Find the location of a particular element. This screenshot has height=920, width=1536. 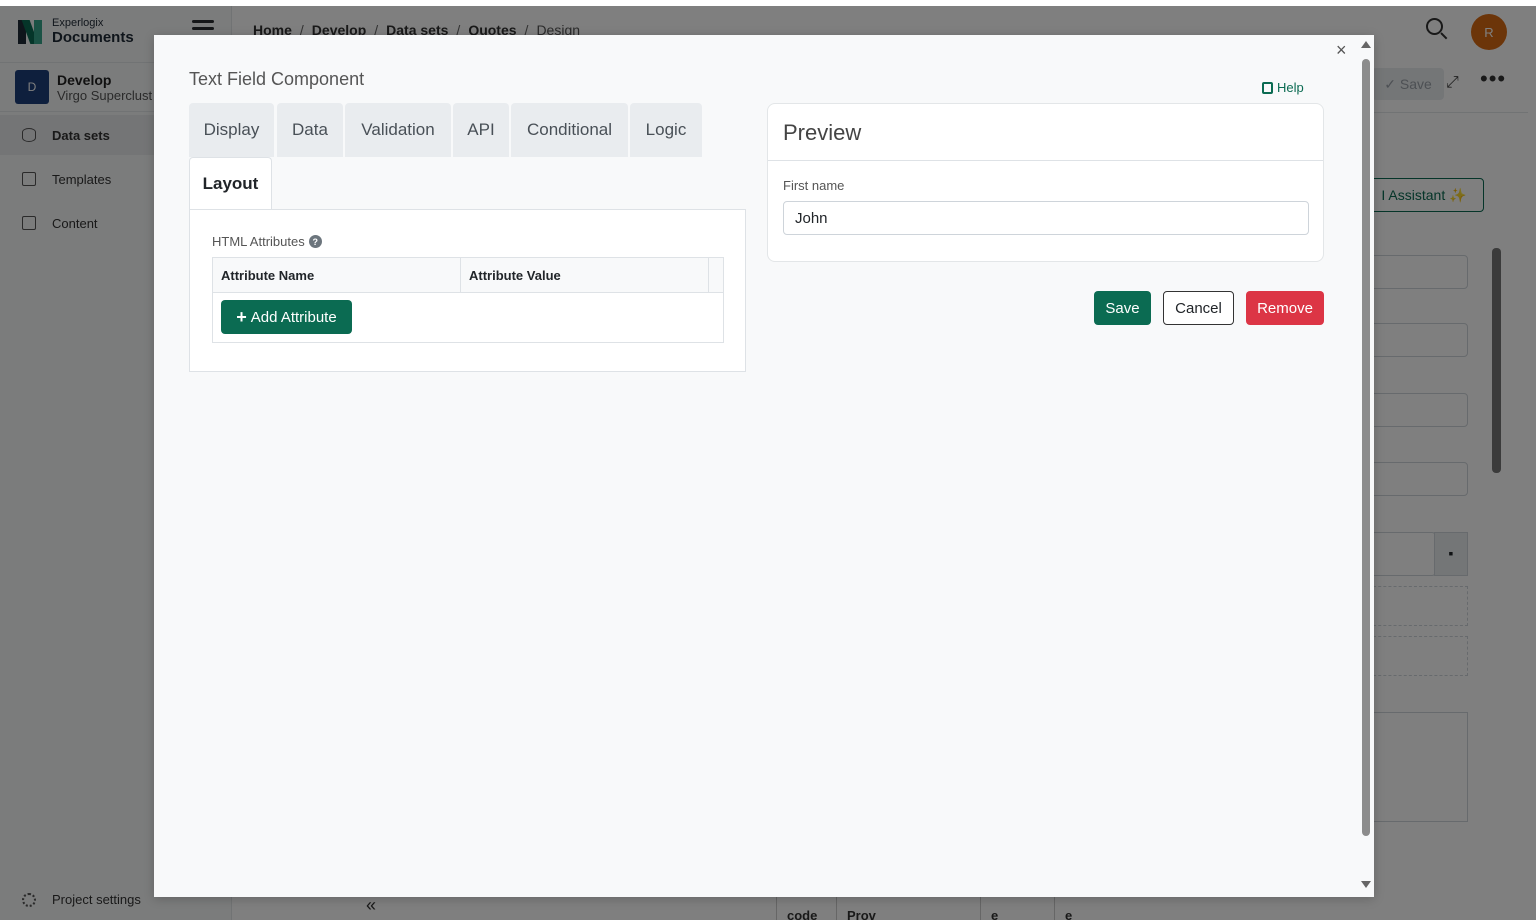

tab-layout: Layout is located at coordinates (230, 183).